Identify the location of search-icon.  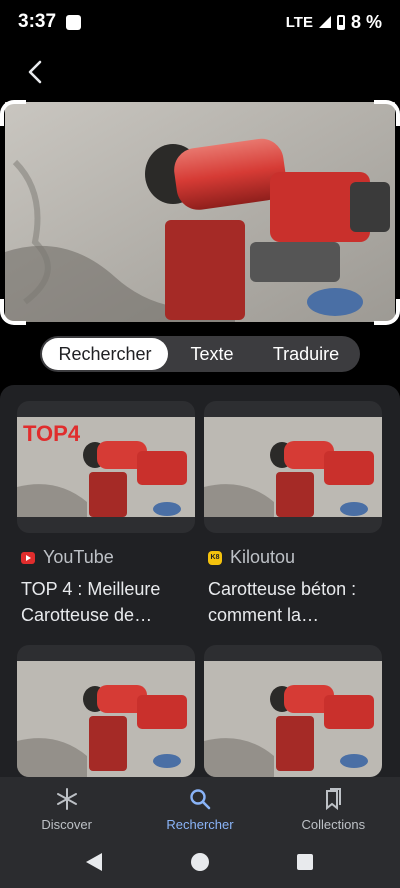
(200, 798).